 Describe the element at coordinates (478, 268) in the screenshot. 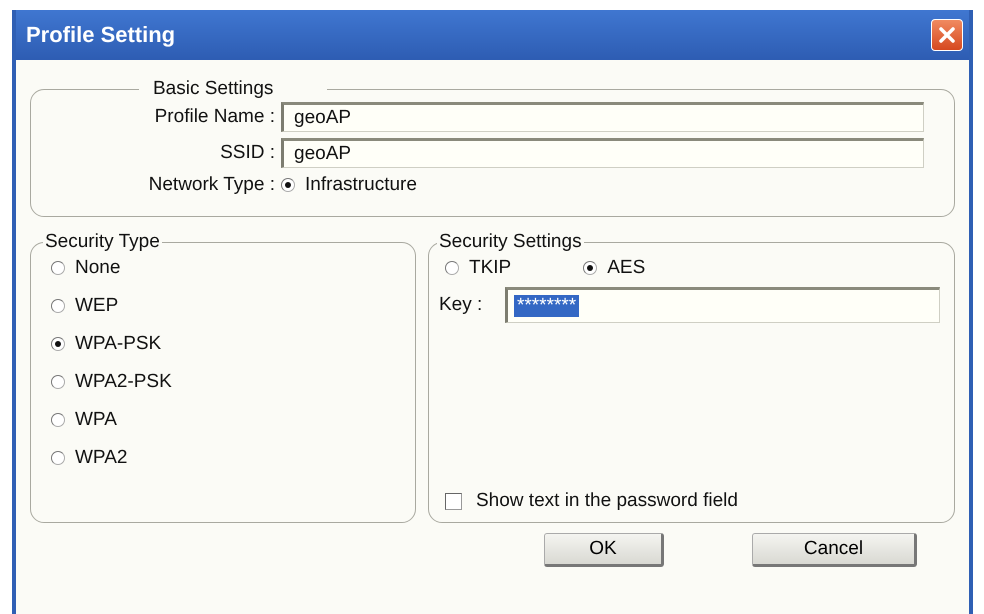

I see `radio-option: TKIP` at that location.